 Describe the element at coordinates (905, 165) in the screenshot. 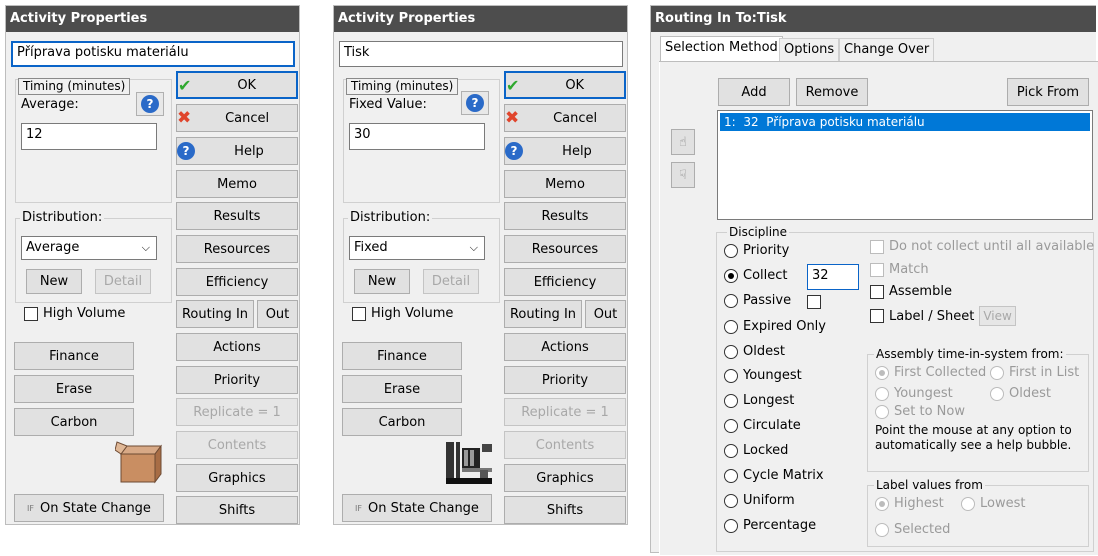

I see `routing-list: 1: 32 Příprava potisku materiálu` at that location.